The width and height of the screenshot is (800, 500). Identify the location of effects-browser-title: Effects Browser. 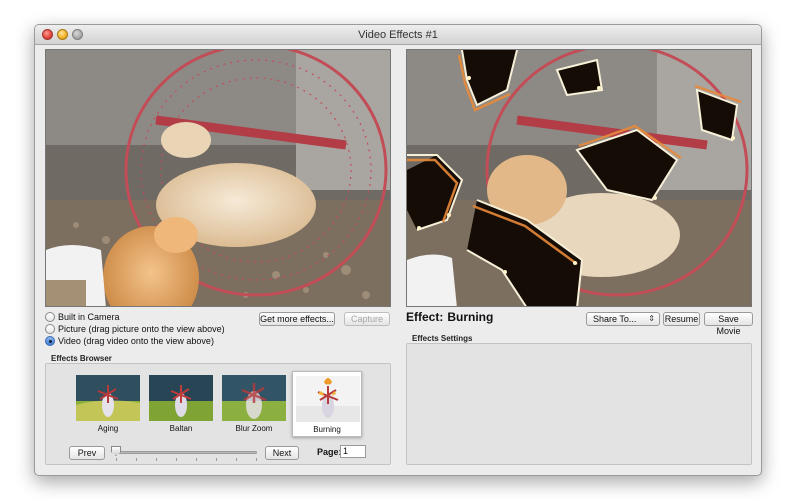
(81, 358).